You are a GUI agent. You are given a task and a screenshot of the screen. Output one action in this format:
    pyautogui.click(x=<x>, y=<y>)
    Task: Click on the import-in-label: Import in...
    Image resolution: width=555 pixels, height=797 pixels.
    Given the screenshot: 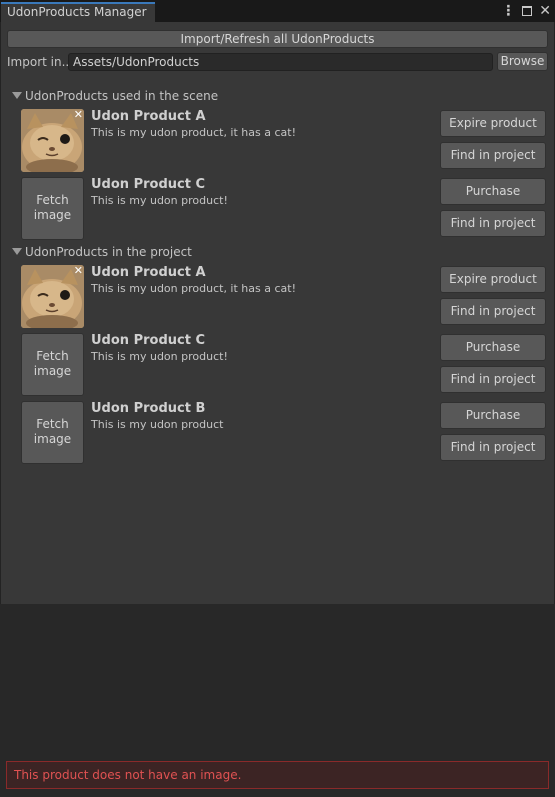 What is the action you would take?
    pyautogui.click(x=40, y=62)
    